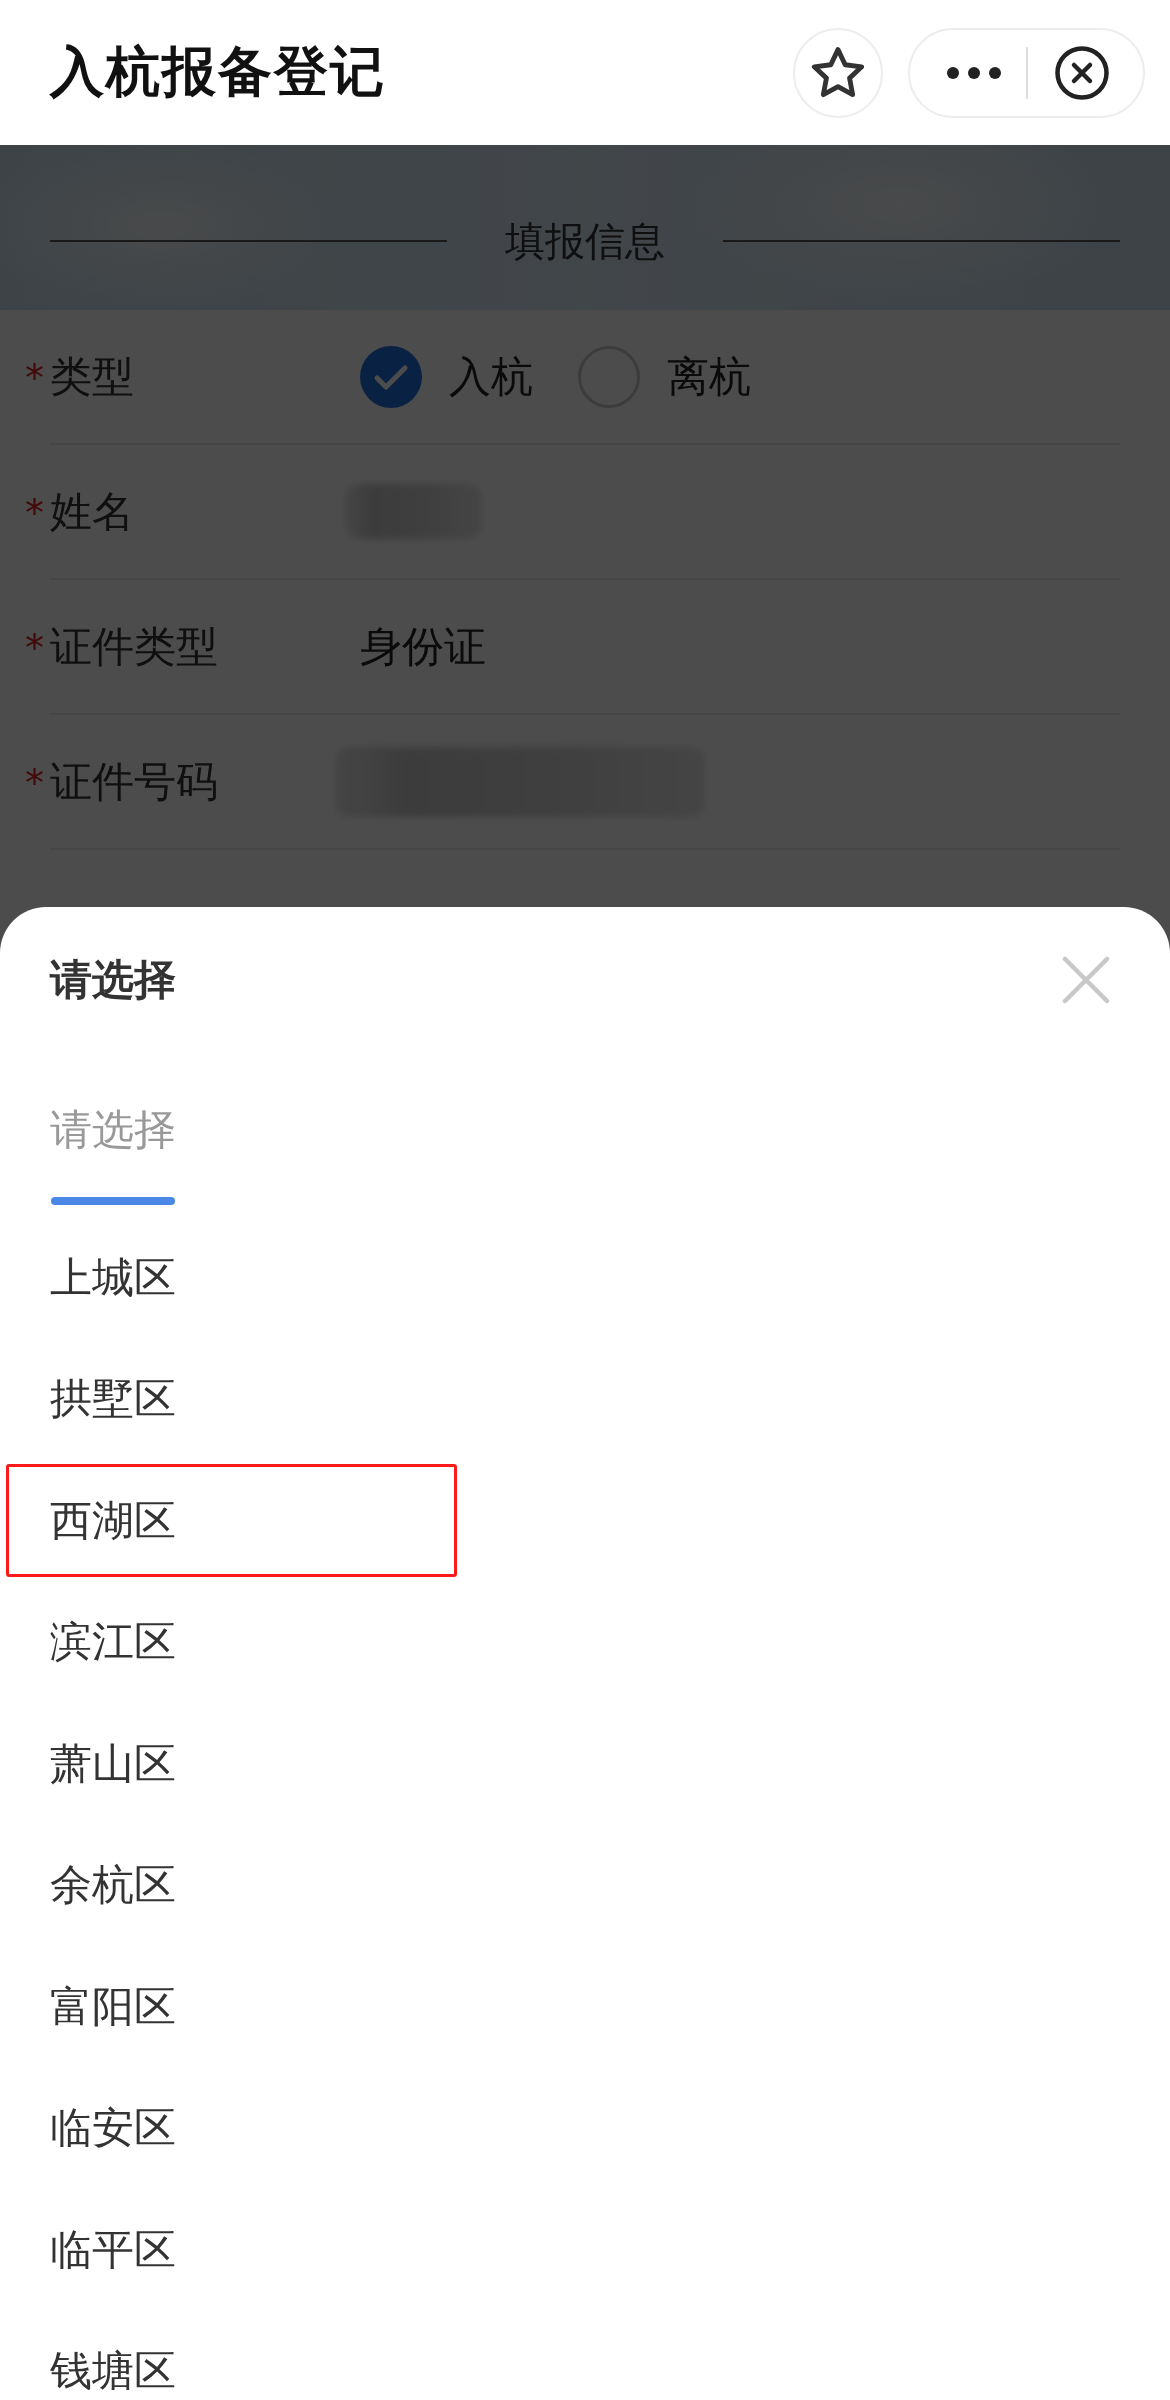 Image resolution: width=1170 pixels, height=2400 pixels. What do you see at coordinates (134, 781) in the screenshot?
I see `field-label: 证件号码` at bounding box center [134, 781].